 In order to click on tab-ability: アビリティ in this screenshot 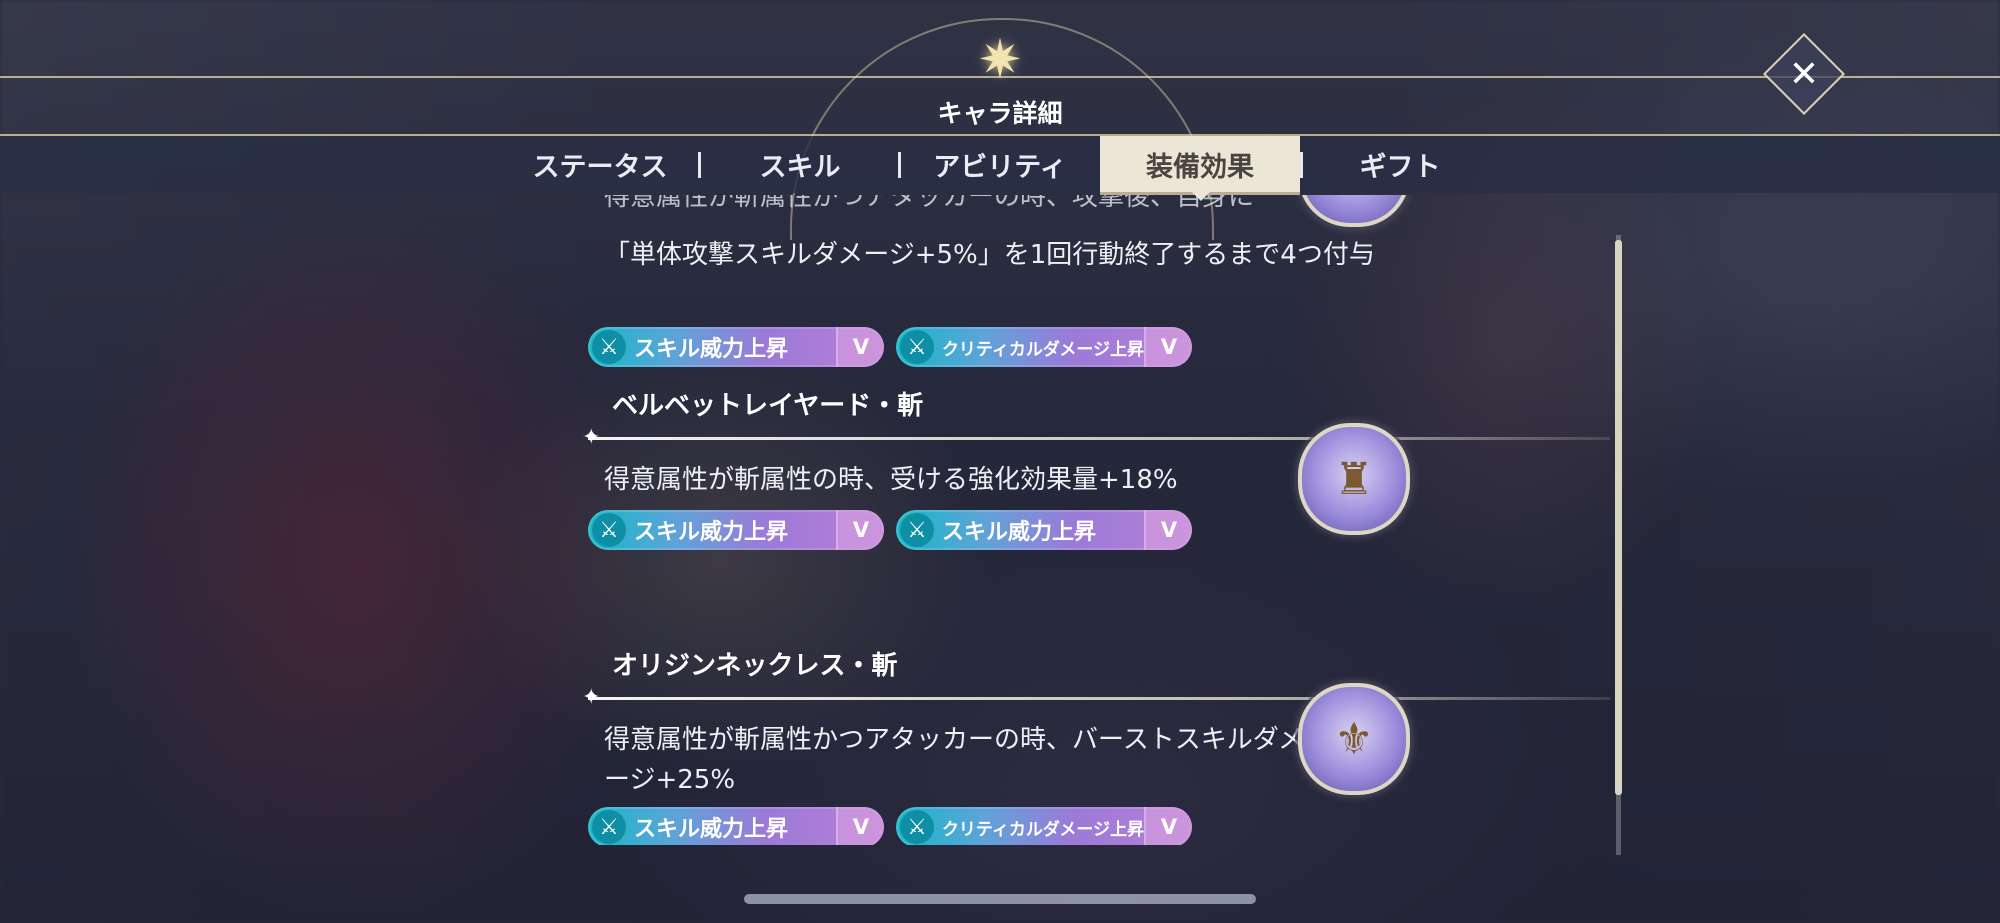, I will do `click(1000, 164)`.